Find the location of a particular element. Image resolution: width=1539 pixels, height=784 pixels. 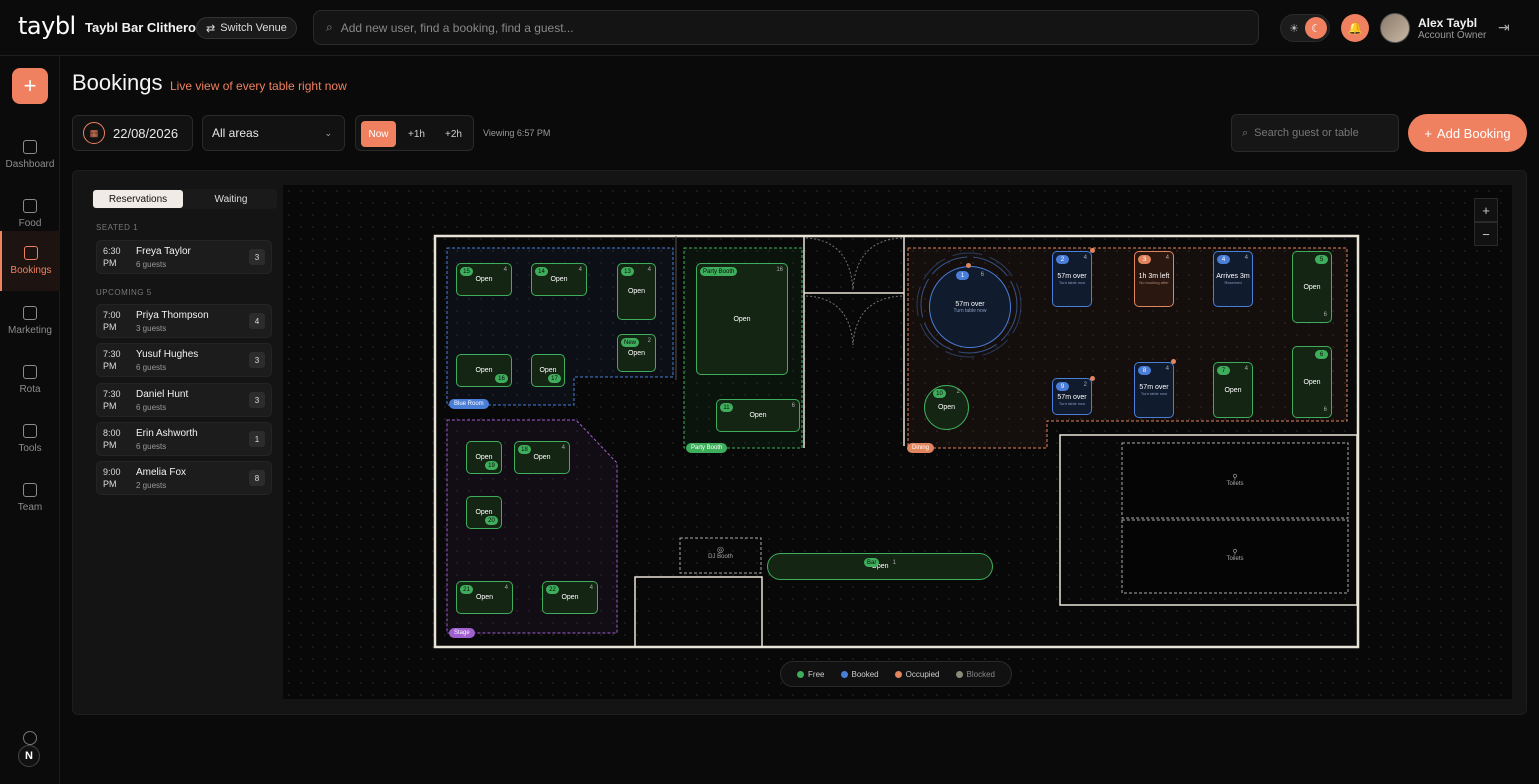

table-number: 10 is located at coordinates (939, 393).